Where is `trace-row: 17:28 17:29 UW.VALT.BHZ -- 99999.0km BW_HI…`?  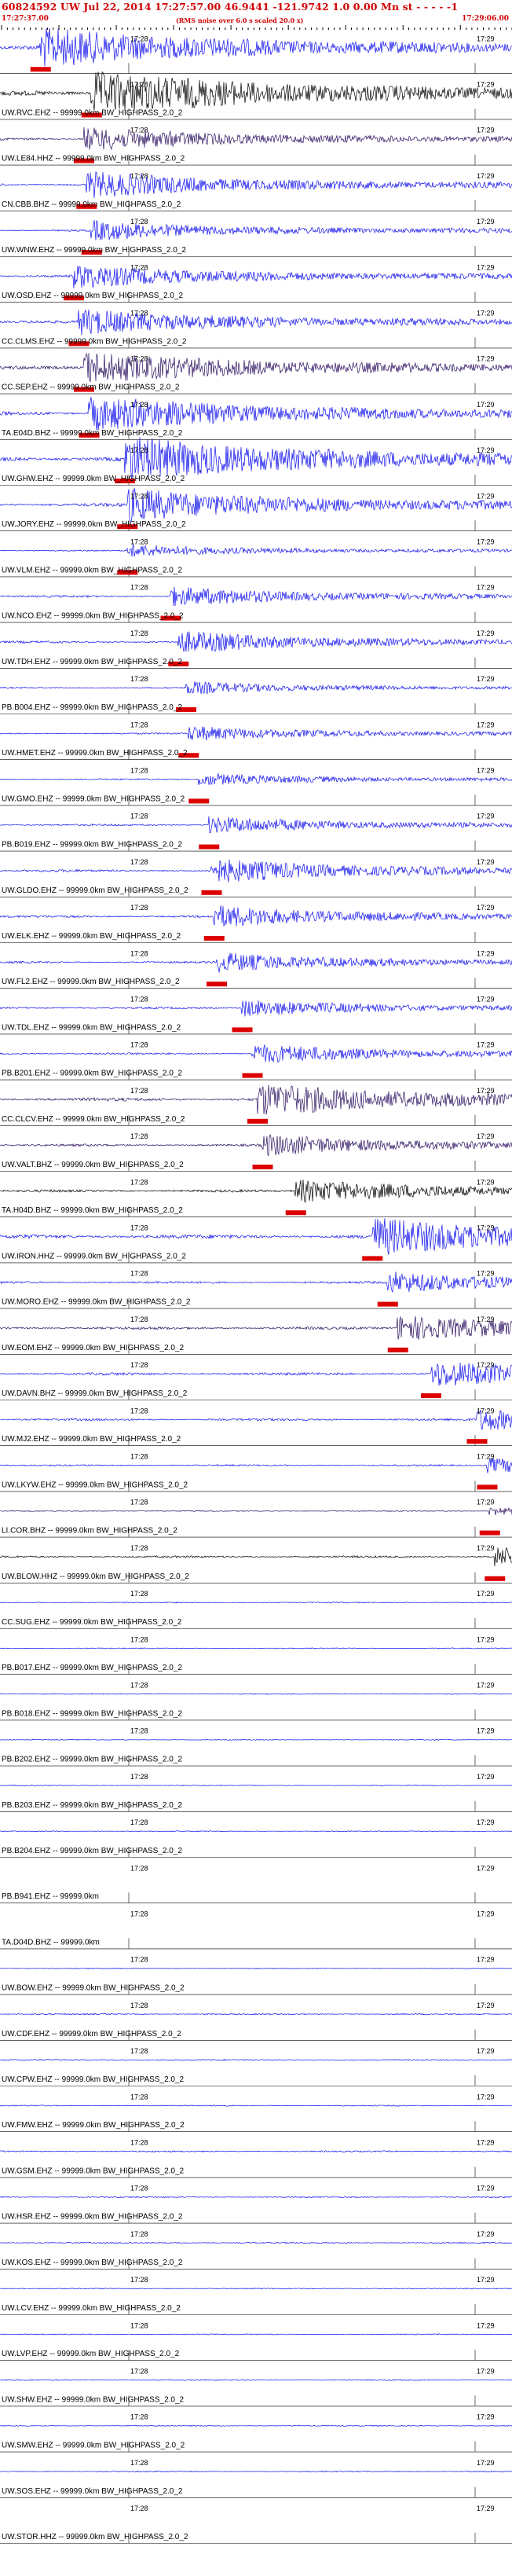 trace-row: 17:28 17:29 UW.VALT.BHZ -- 99999.0km BW_HI… is located at coordinates (256, 1152).